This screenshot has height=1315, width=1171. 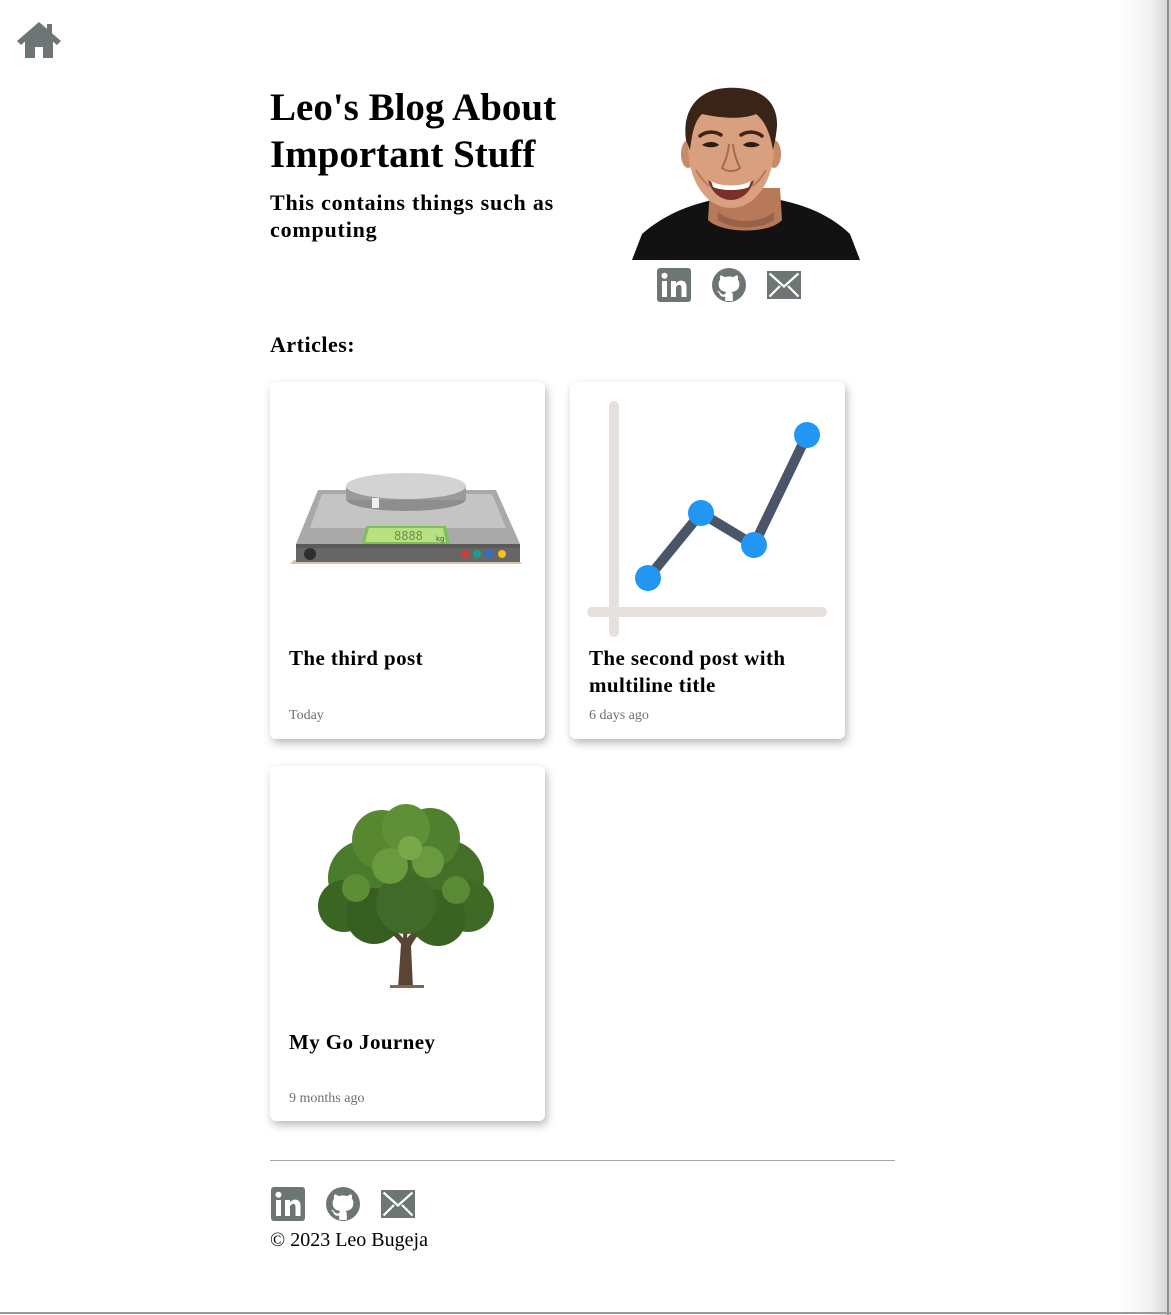 I want to click on home-icon, so click(x=39, y=40).